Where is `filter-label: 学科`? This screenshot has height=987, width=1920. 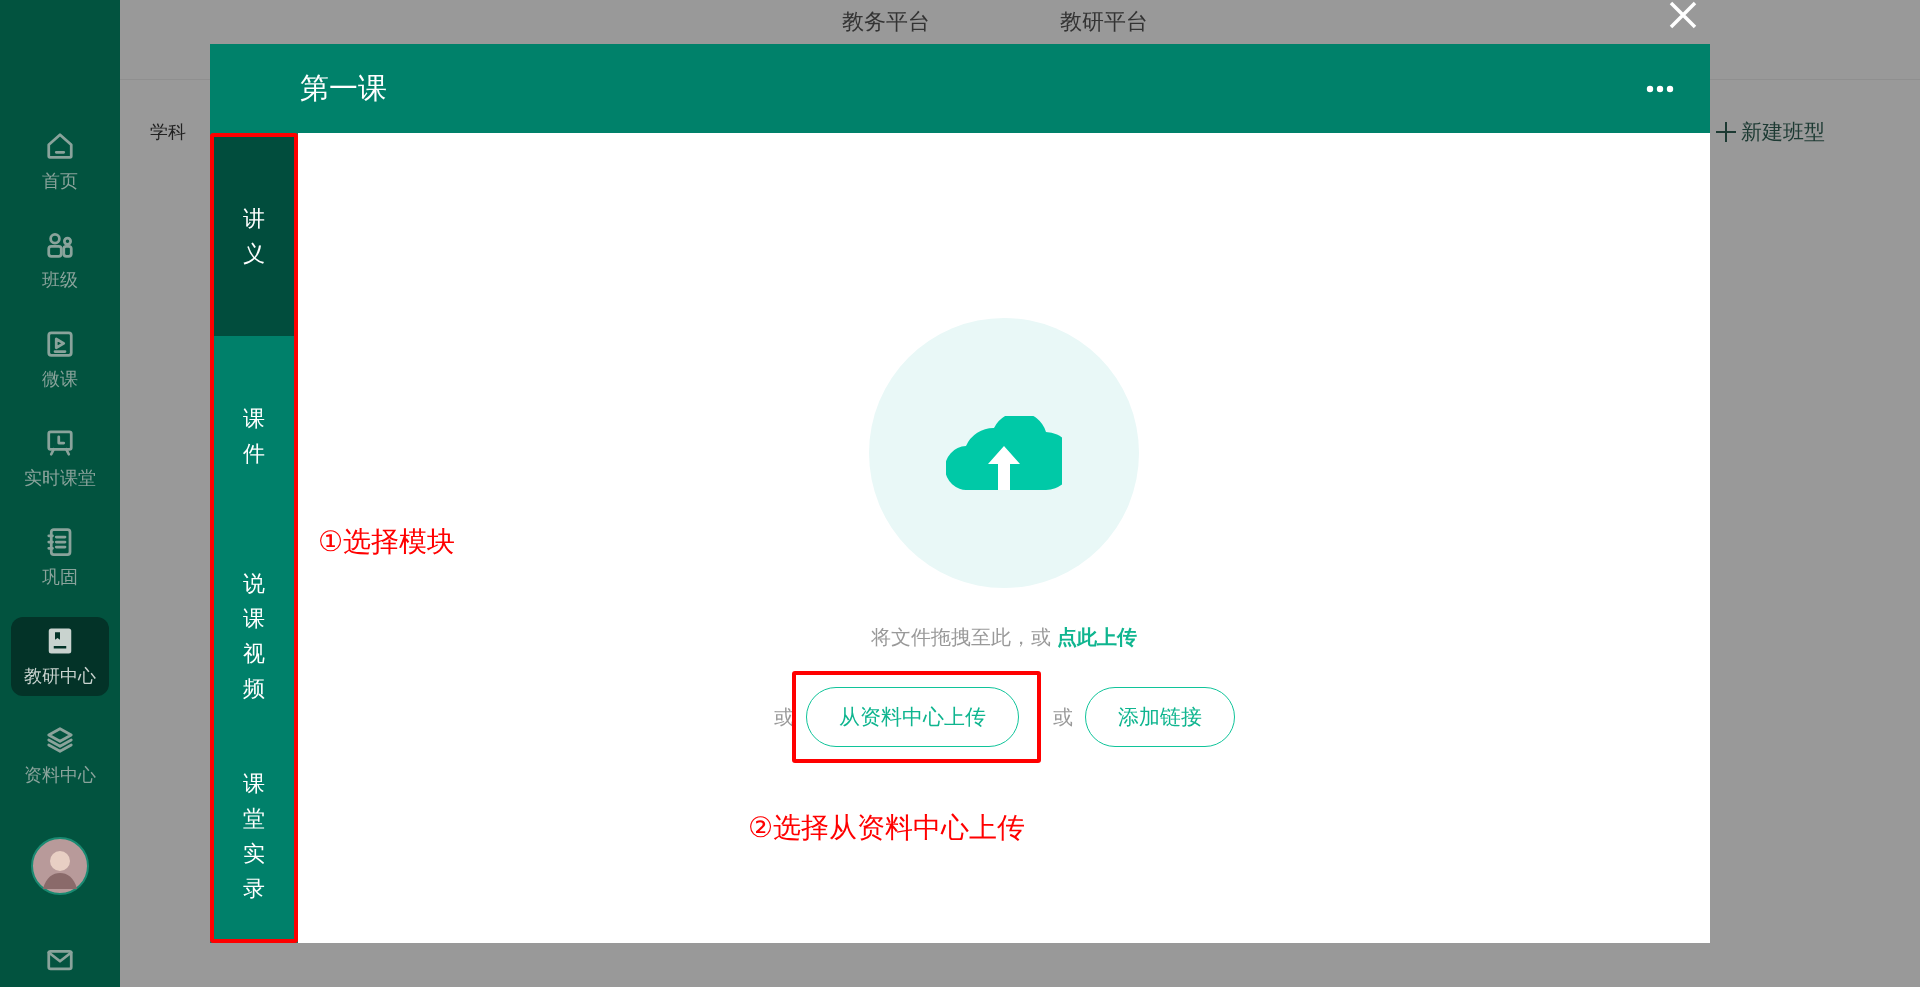
filter-label: 学科 is located at coordinates (168, 132).